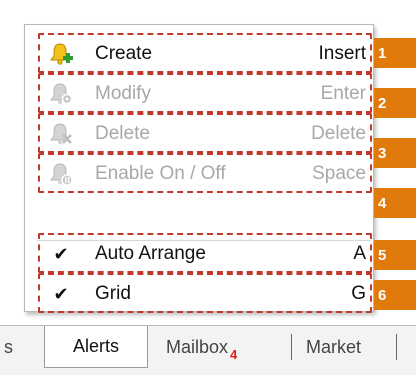 The height and width of the screenshot is (390, 416). What do you see at coordinates (124, 53) in the screenshot?
I see `menu-item-label: Create` at bounding box center [124, 53].